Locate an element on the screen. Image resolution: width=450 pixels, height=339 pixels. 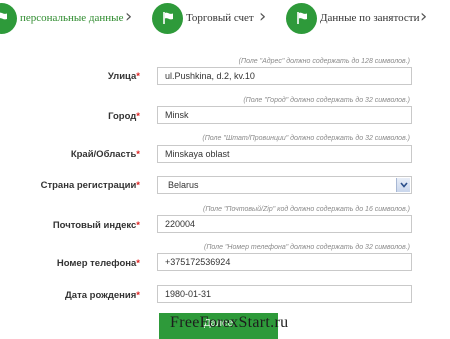
street-label: Улица* is located at coordinates (123, 76).